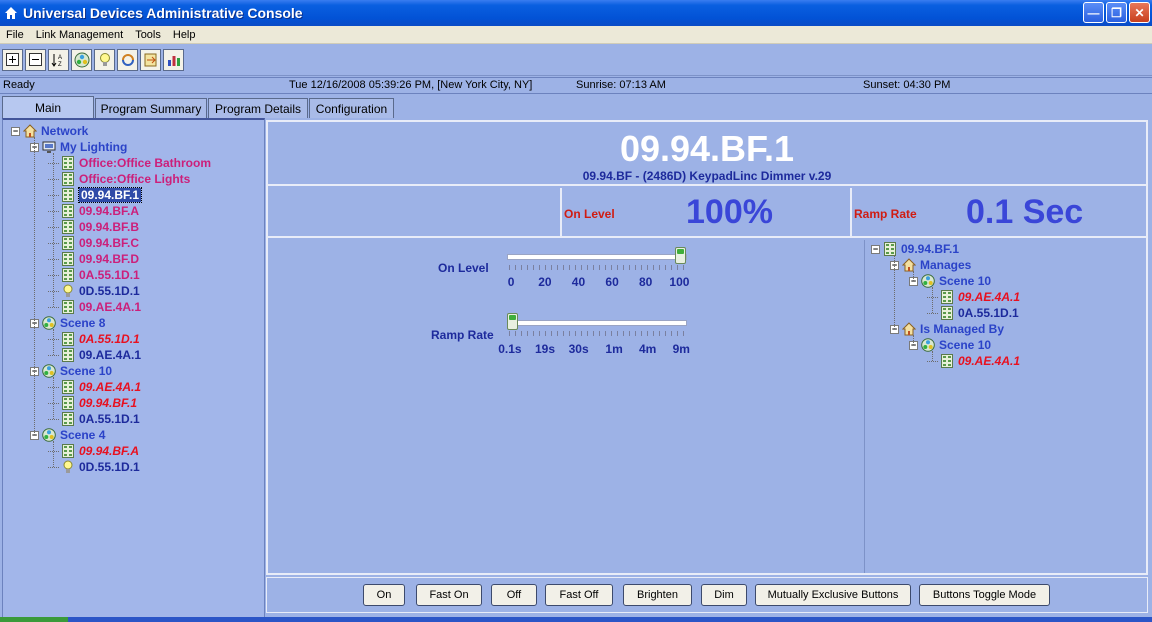  What do you see at coordinates (48, 107) in the screenshot?
I see `tab-main: Main` at bounding box center [48, 107].